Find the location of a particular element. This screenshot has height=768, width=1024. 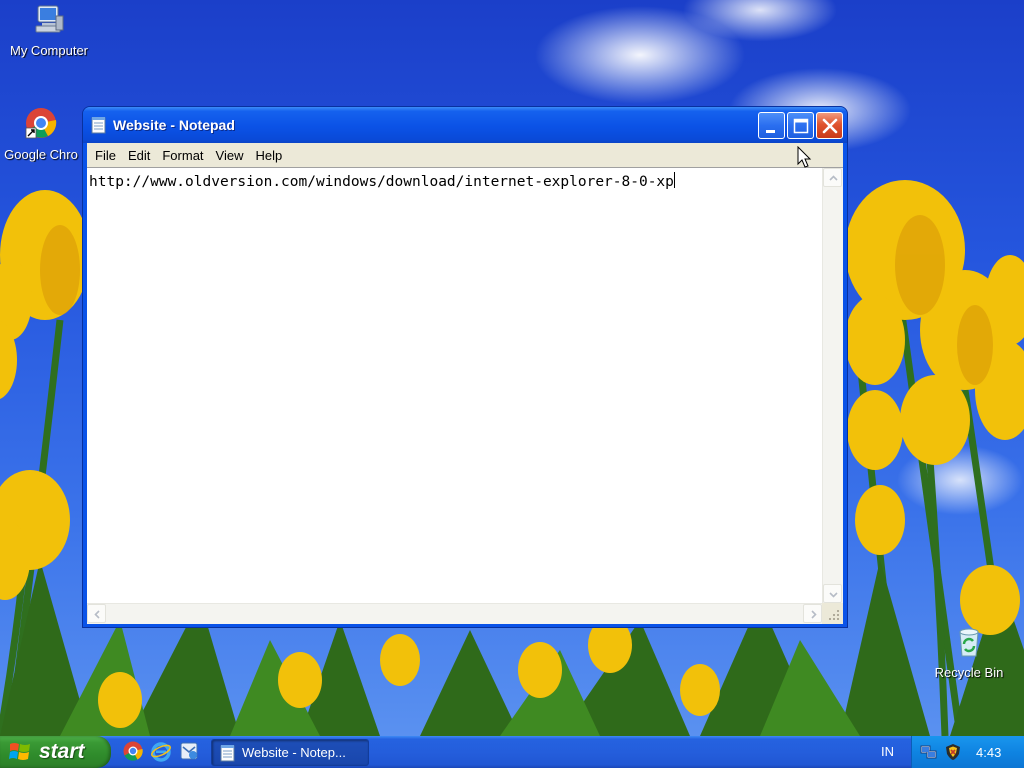

title-bar: Website - Notepad is located at coordinates (465, 125).